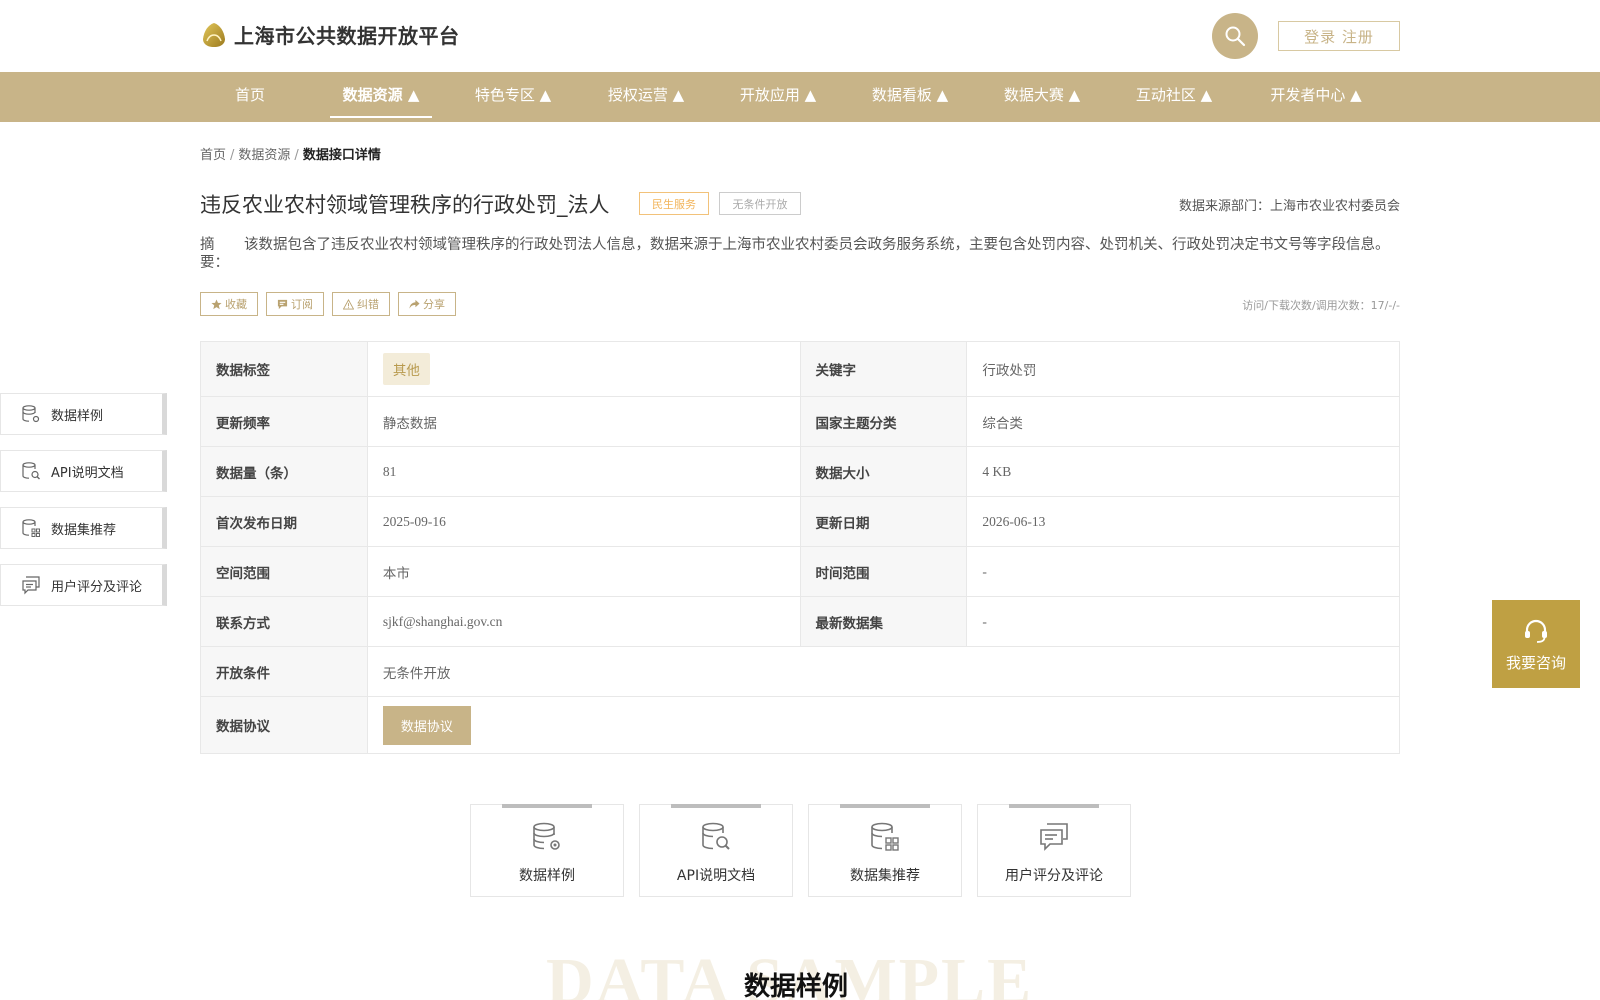 The height and width of the screenshot is (1000, 1600). What do you see at coordinates (1289, 206) in the screenshot?
I see `source-department: 数据来源部门：上海市农业农村委员会` at bounding box center [1289, 206].